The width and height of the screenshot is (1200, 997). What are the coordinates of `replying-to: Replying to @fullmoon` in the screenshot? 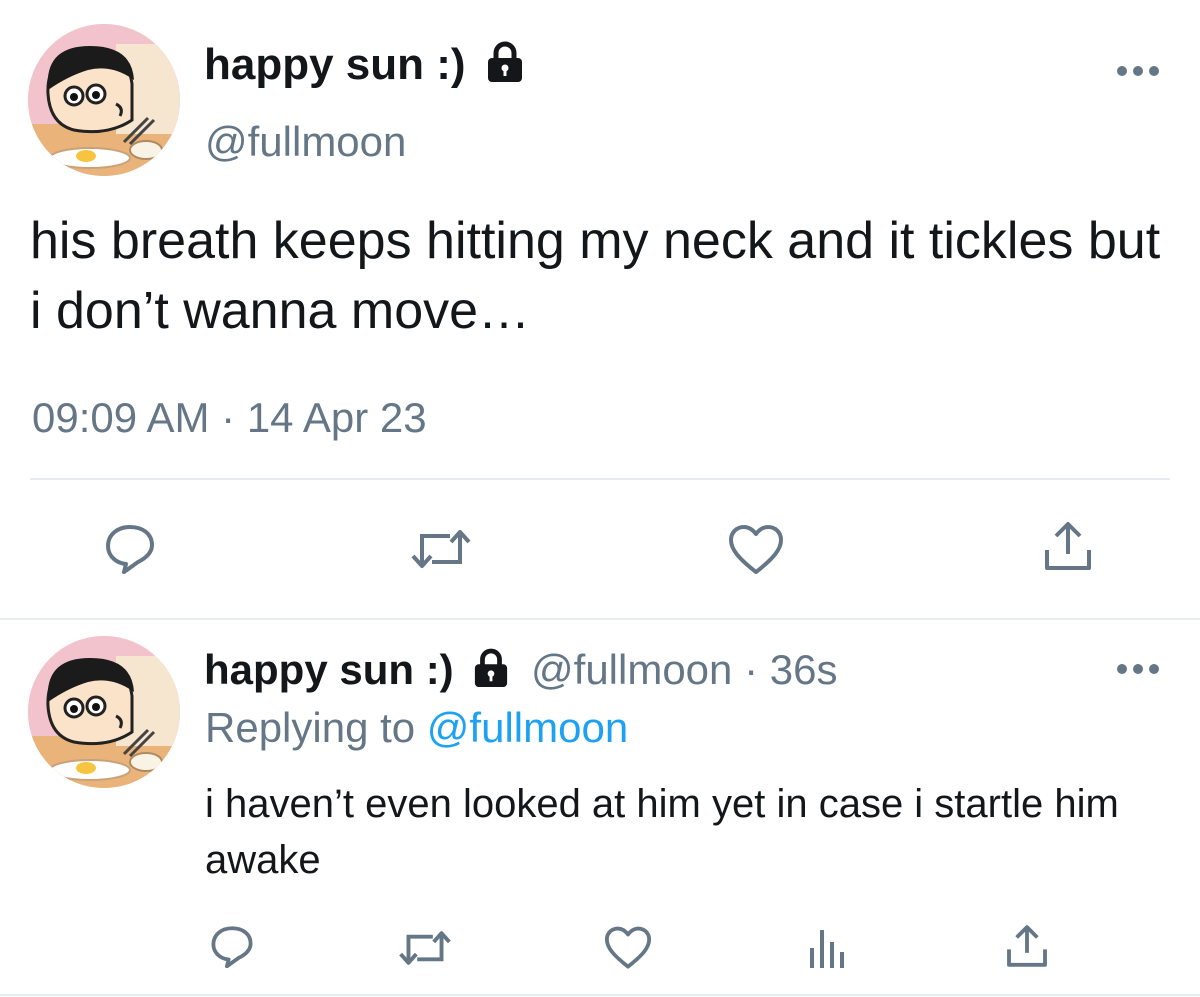 It's located at (416, 728).